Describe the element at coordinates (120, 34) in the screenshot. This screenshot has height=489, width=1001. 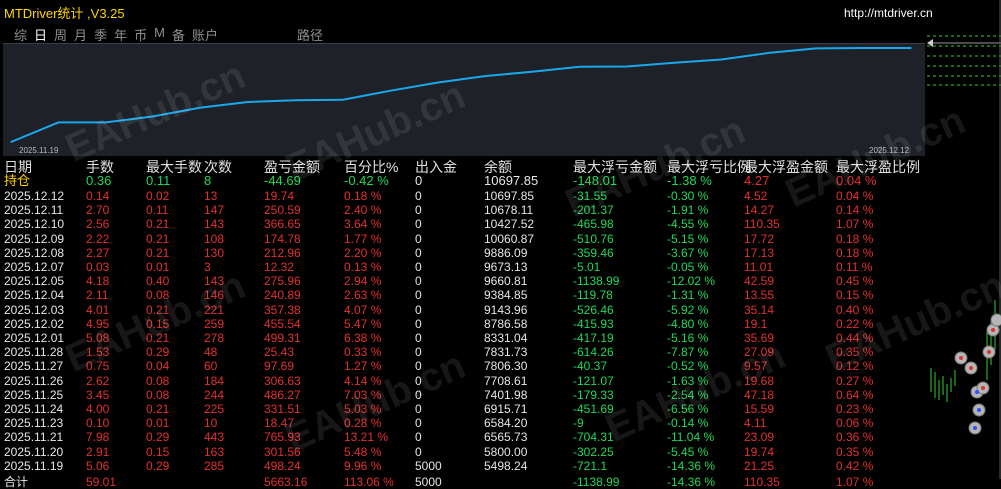
I see `tab-5: 年` at that location.